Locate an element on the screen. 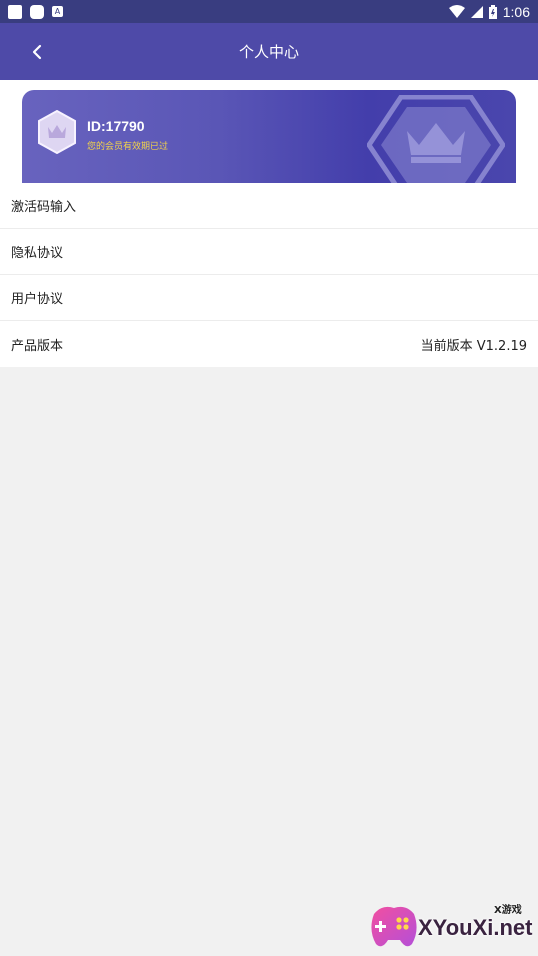 This screenshot has height=956, width=538. signal-icon is located at coordinates (476, 11).